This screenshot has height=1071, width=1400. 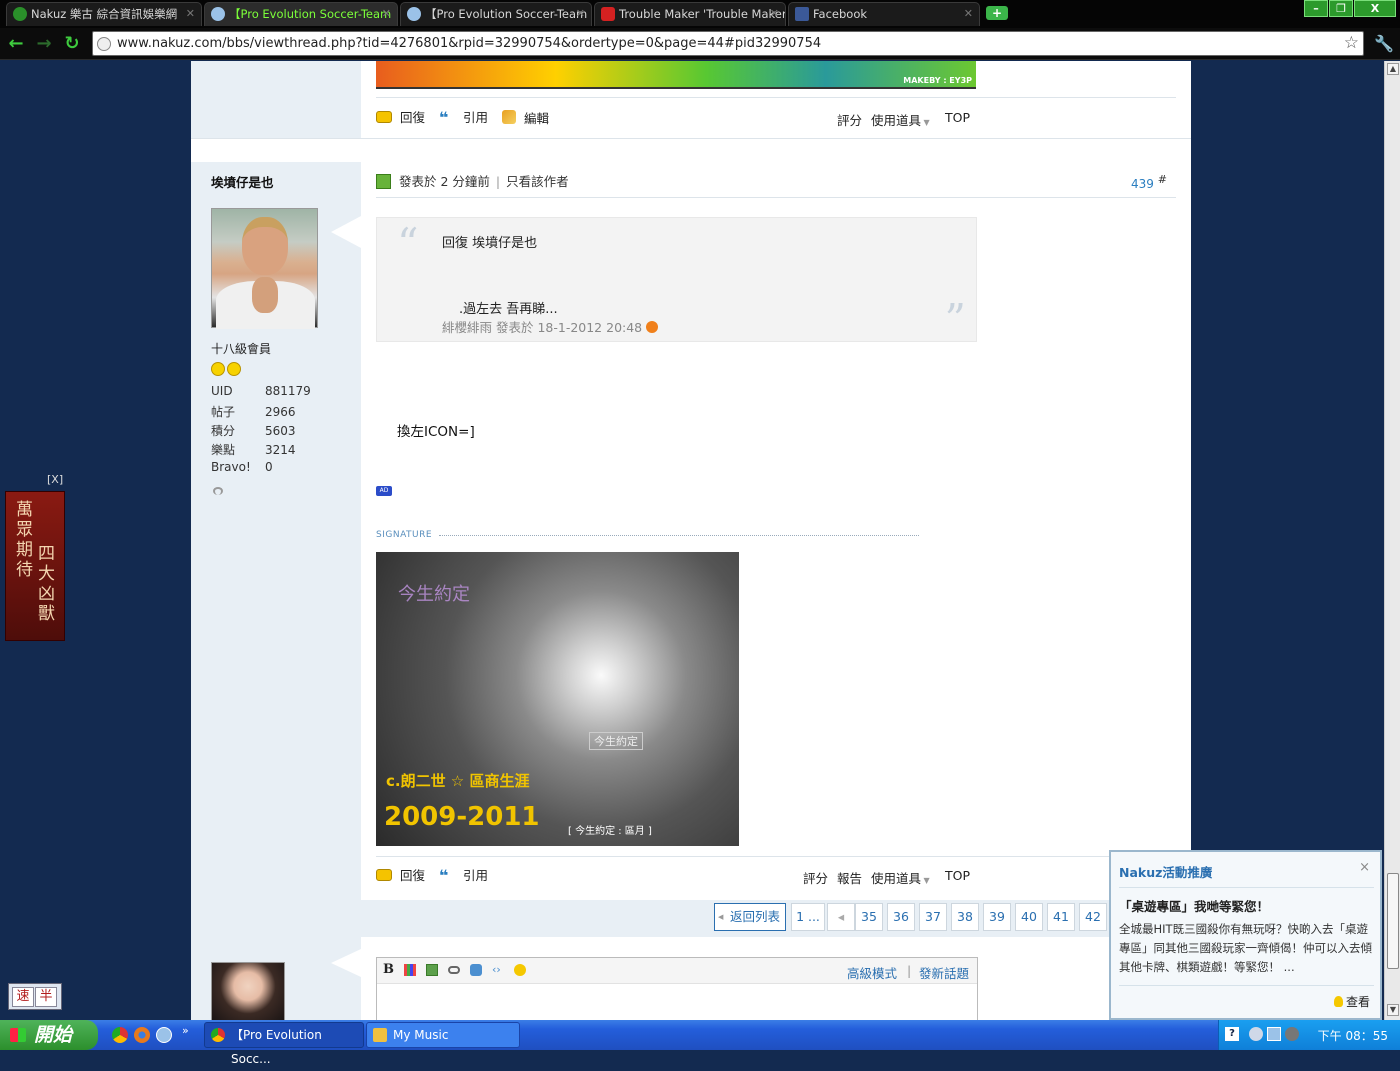 I want to click on help-icon: ?, so click(x=1232, y=1034).